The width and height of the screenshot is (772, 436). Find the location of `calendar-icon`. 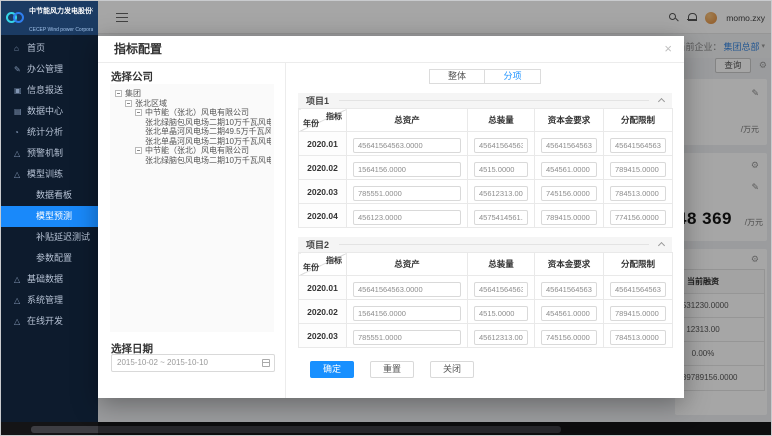

calendar-icon is located at coordinates (266, 363).